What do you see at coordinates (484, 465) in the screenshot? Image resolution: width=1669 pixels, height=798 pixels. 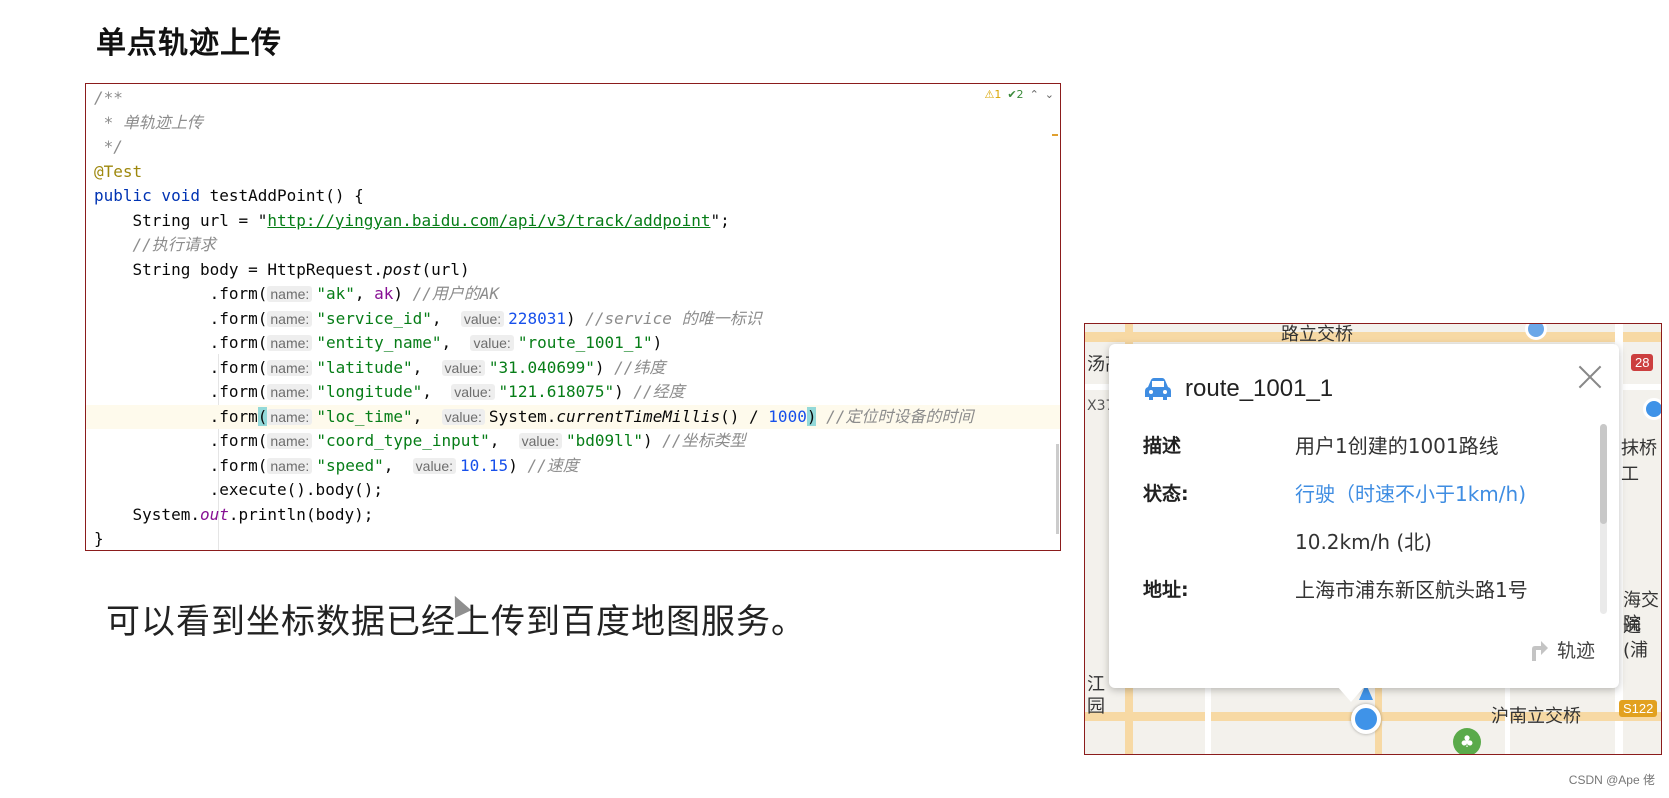 I see `code-token: 10.15` at bounding box center [484, 465].